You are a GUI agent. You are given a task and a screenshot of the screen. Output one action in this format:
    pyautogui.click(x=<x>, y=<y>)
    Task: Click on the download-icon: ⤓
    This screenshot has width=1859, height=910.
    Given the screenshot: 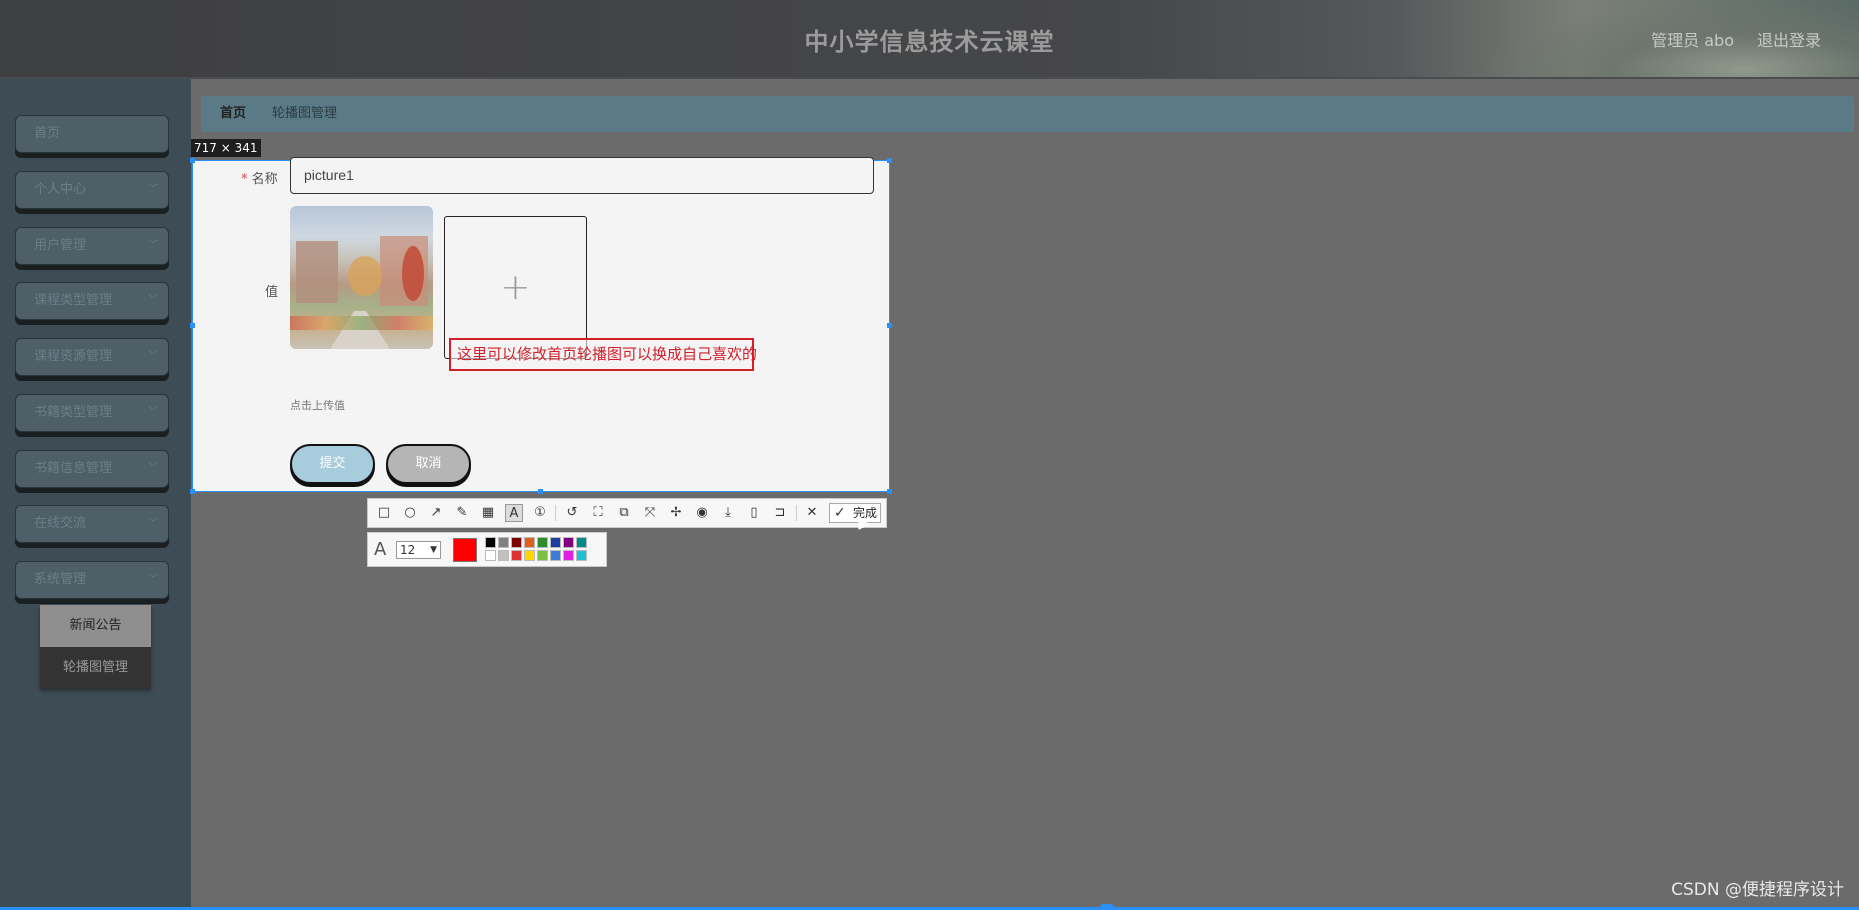 What is the action you would take?
    pyautogui.click(x=728, y=513)
    